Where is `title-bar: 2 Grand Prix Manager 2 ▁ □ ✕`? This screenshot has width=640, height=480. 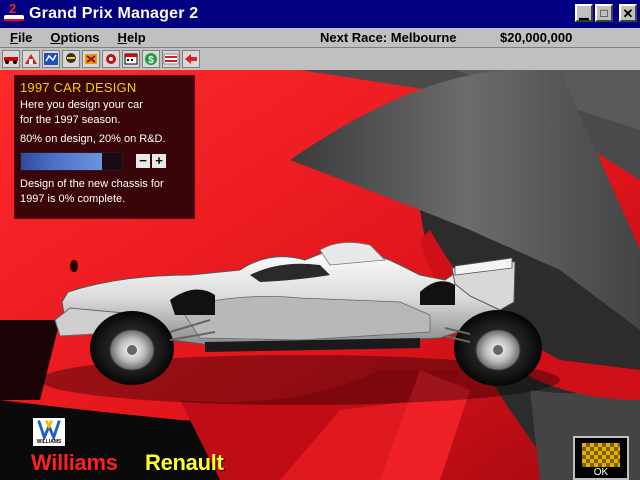 title-bar: 2 Grand Prix Manager 2 ▁ □ ✕ is located at coordinates (320, 14).